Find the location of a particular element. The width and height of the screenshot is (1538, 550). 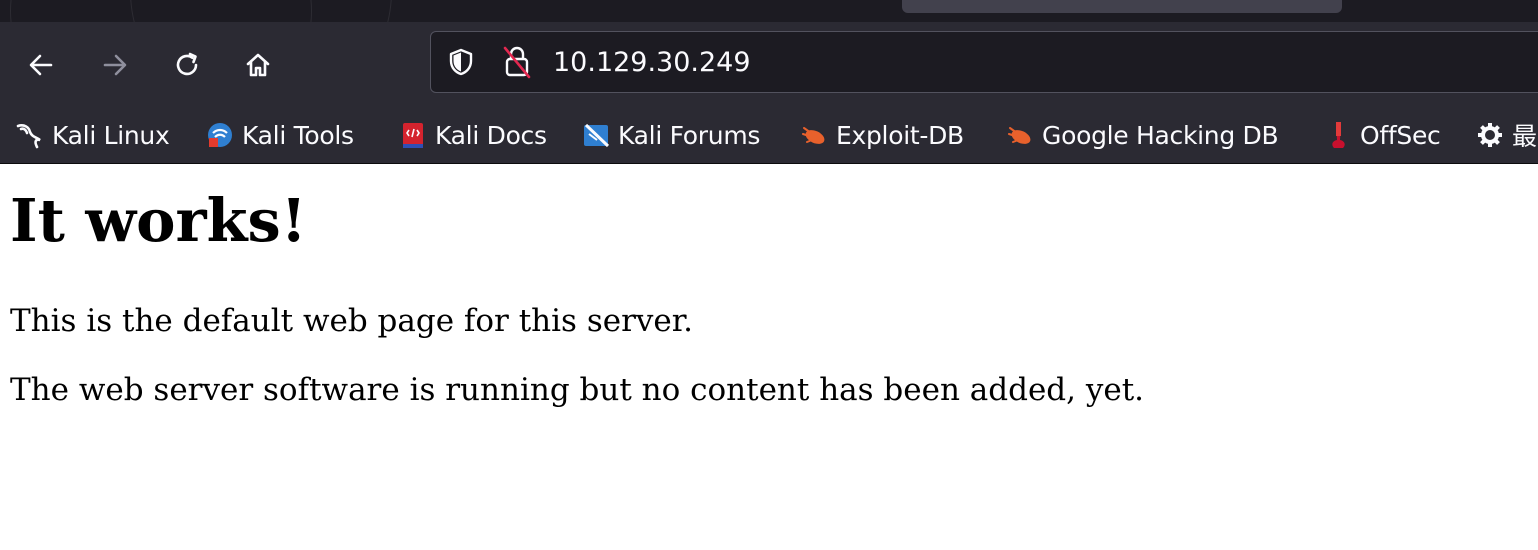

reload-icon is located at coordinates (187, 64).